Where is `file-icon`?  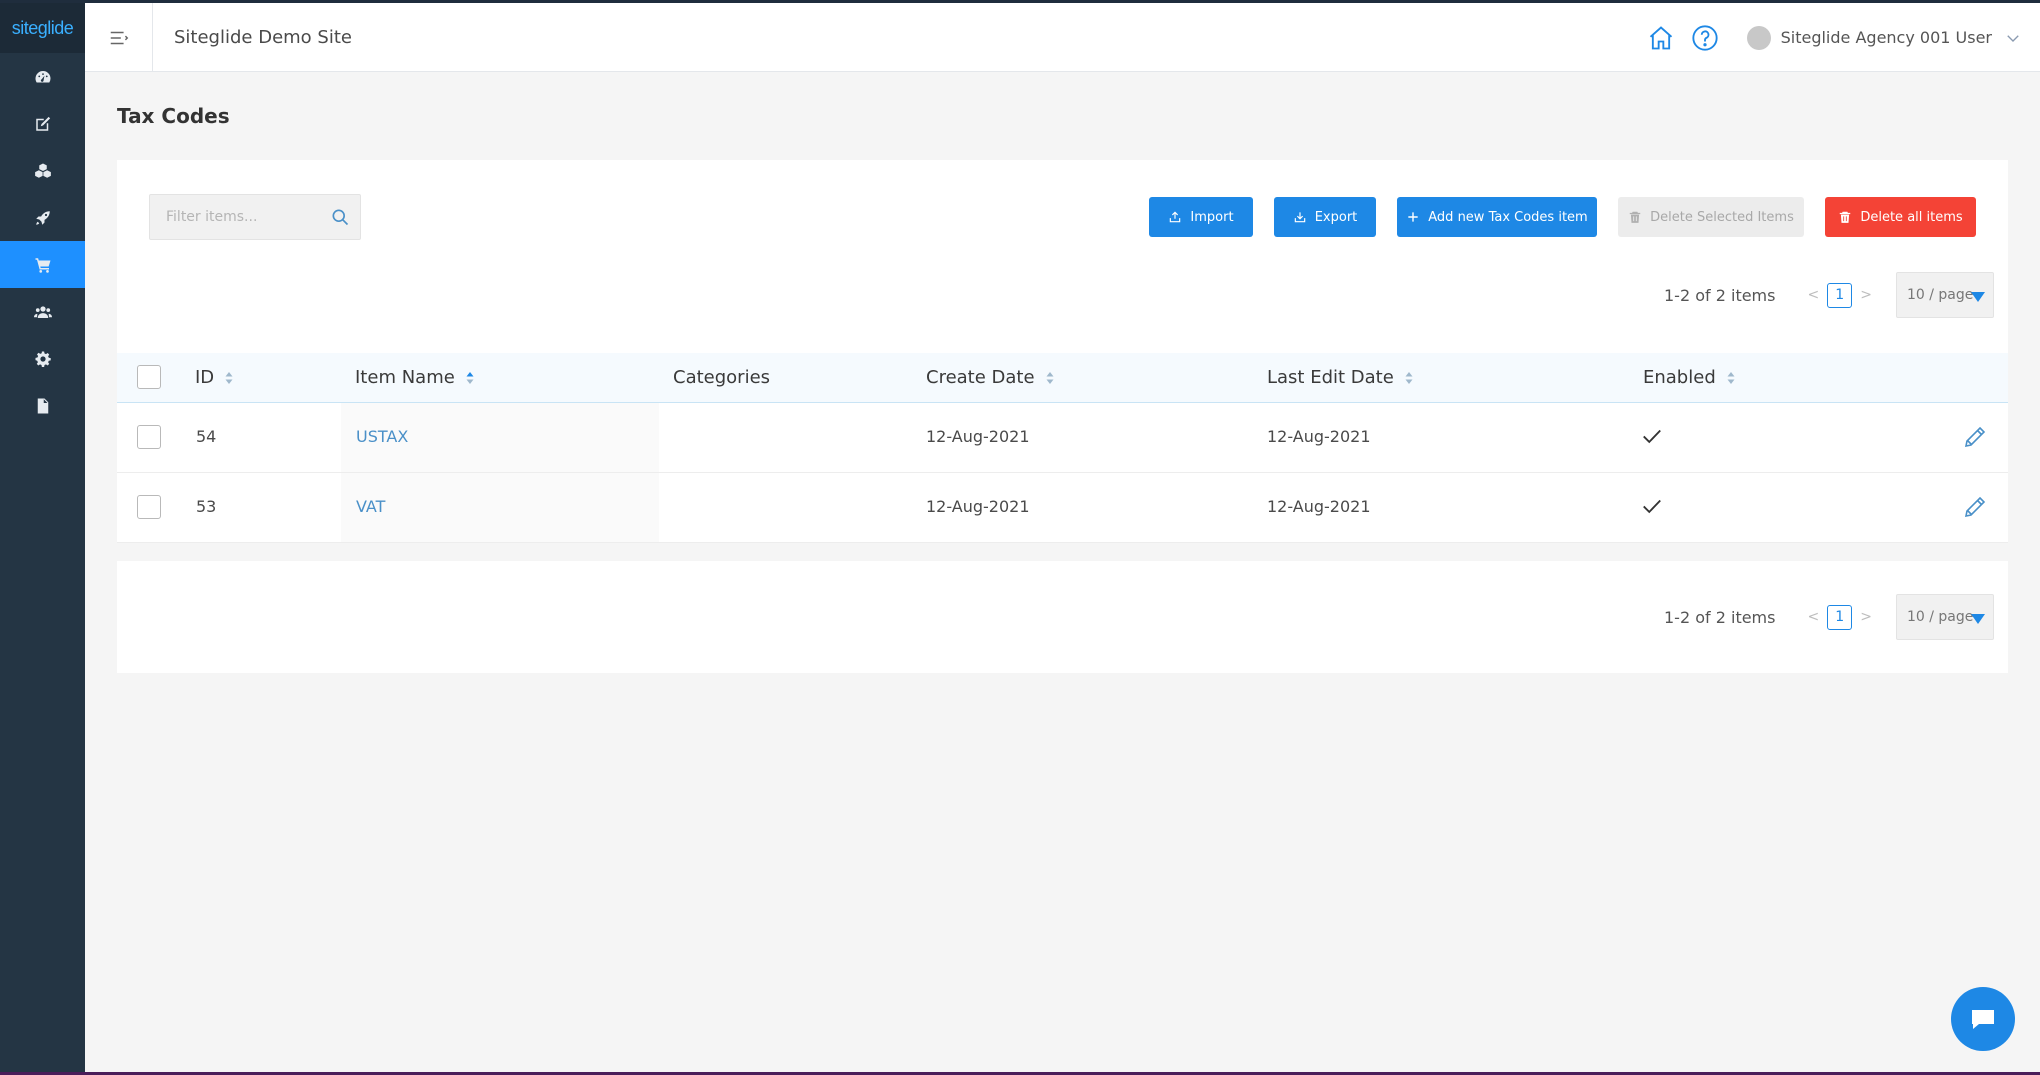 file-icon is located at coordinates (42, 405).